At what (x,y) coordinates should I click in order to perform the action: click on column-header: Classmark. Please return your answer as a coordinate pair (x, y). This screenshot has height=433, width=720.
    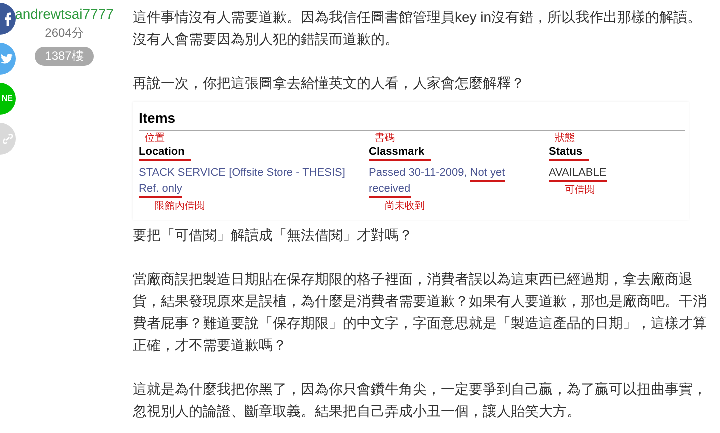
    Looking at the image, I should click on (400, 153).